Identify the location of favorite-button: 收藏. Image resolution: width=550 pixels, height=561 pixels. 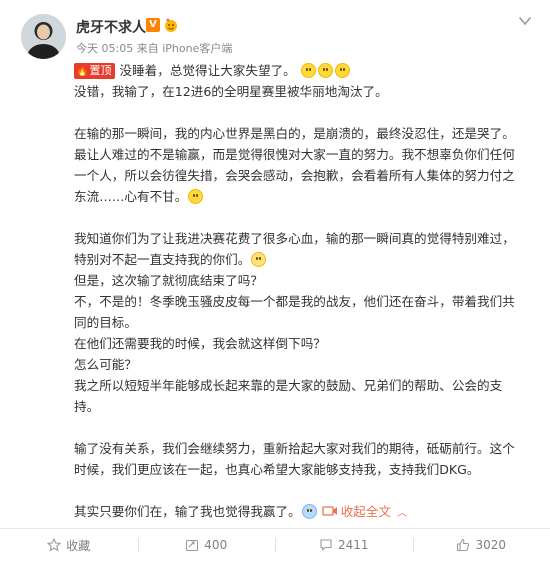
(69, 545).